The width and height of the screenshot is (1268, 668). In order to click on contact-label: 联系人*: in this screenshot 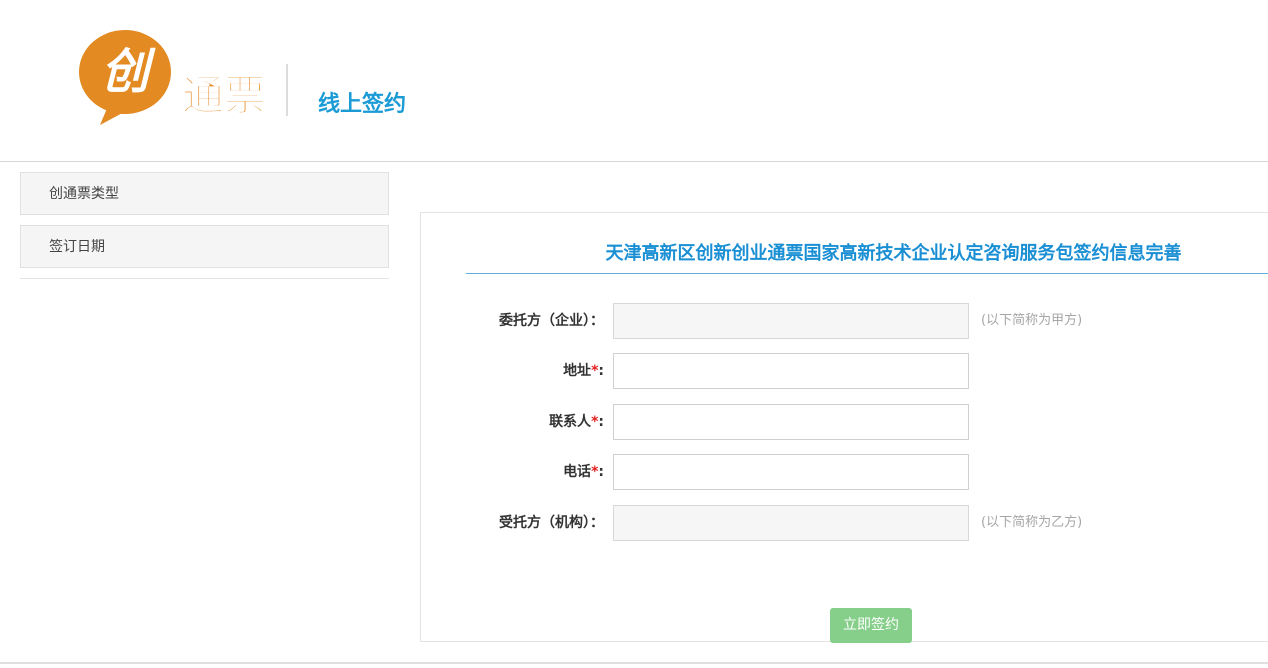, I will do `click(576, 422)`.